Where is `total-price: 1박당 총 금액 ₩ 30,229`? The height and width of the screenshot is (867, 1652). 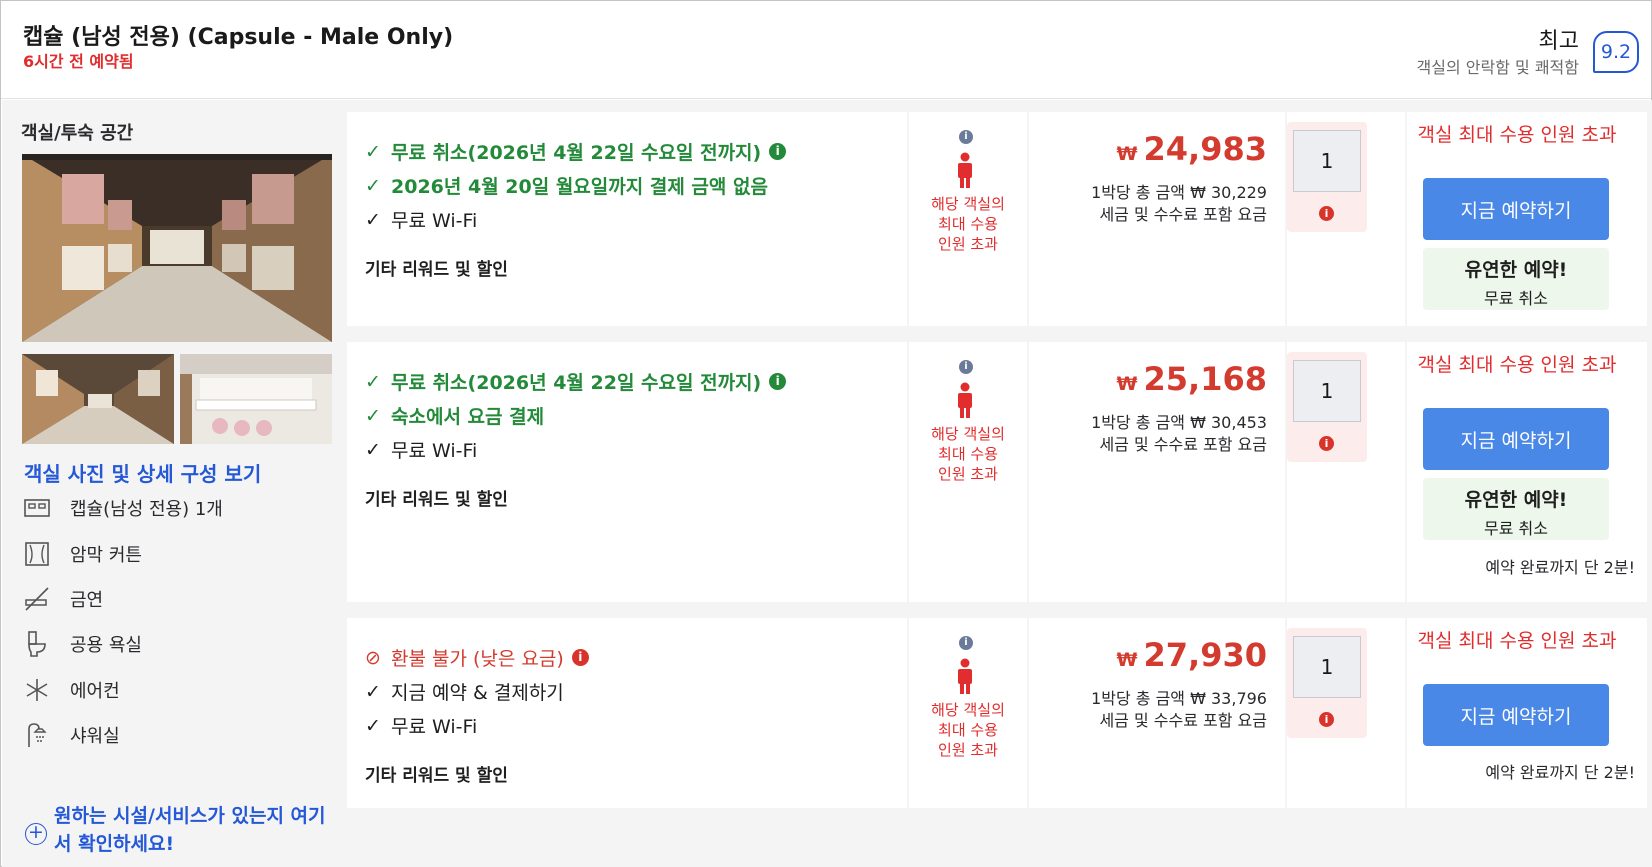
total-price: 1박당 총 금액 ₩ 30,229 is located at coordinates (1179, 192).